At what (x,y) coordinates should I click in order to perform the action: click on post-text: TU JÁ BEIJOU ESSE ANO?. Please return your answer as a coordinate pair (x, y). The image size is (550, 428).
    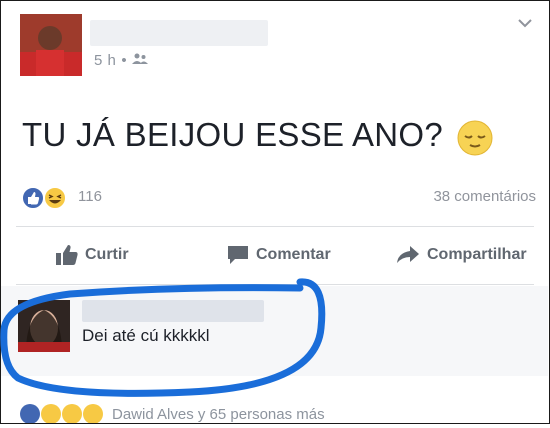
    Looking at the image, I should click on (233, 134).